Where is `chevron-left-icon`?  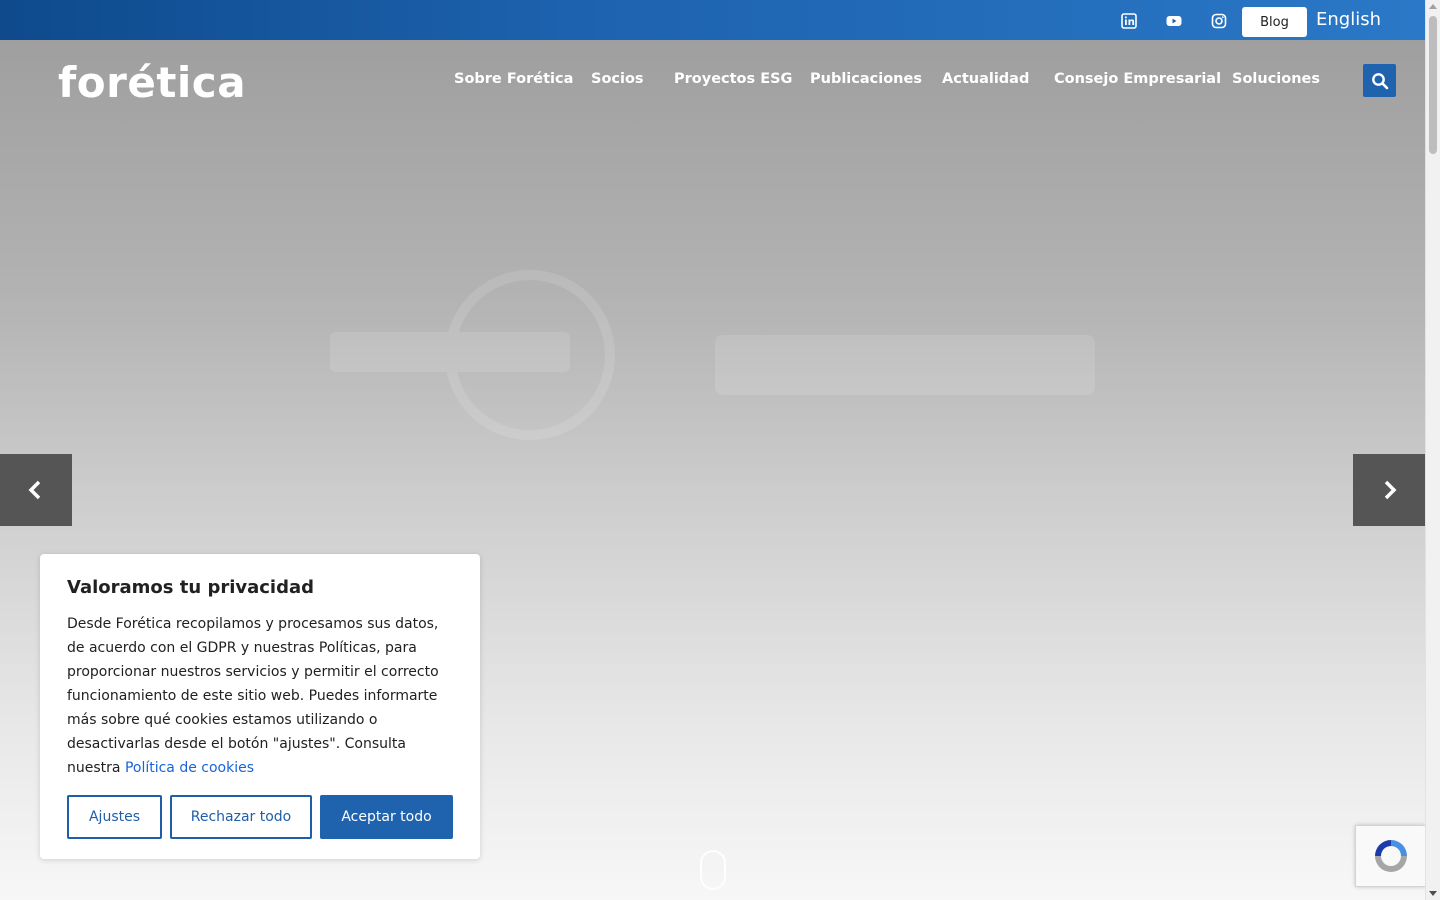 chevron-left-icon is located at coordinates (34, 490).